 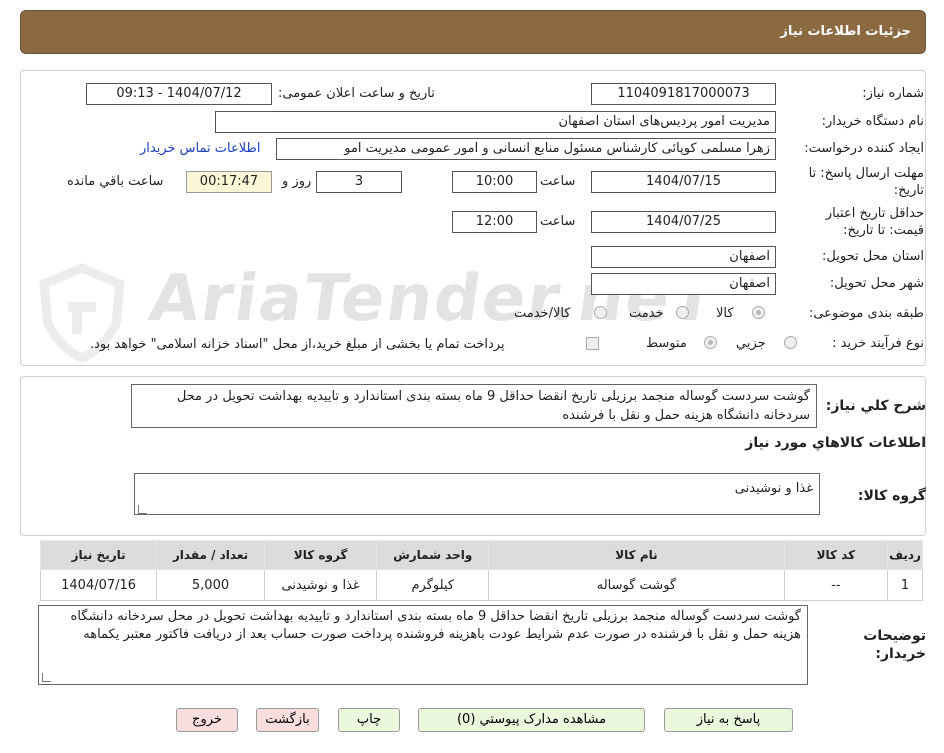 I want to click on buyer-label: نام دستگاه خریدار:, so click(x=872, y=121).